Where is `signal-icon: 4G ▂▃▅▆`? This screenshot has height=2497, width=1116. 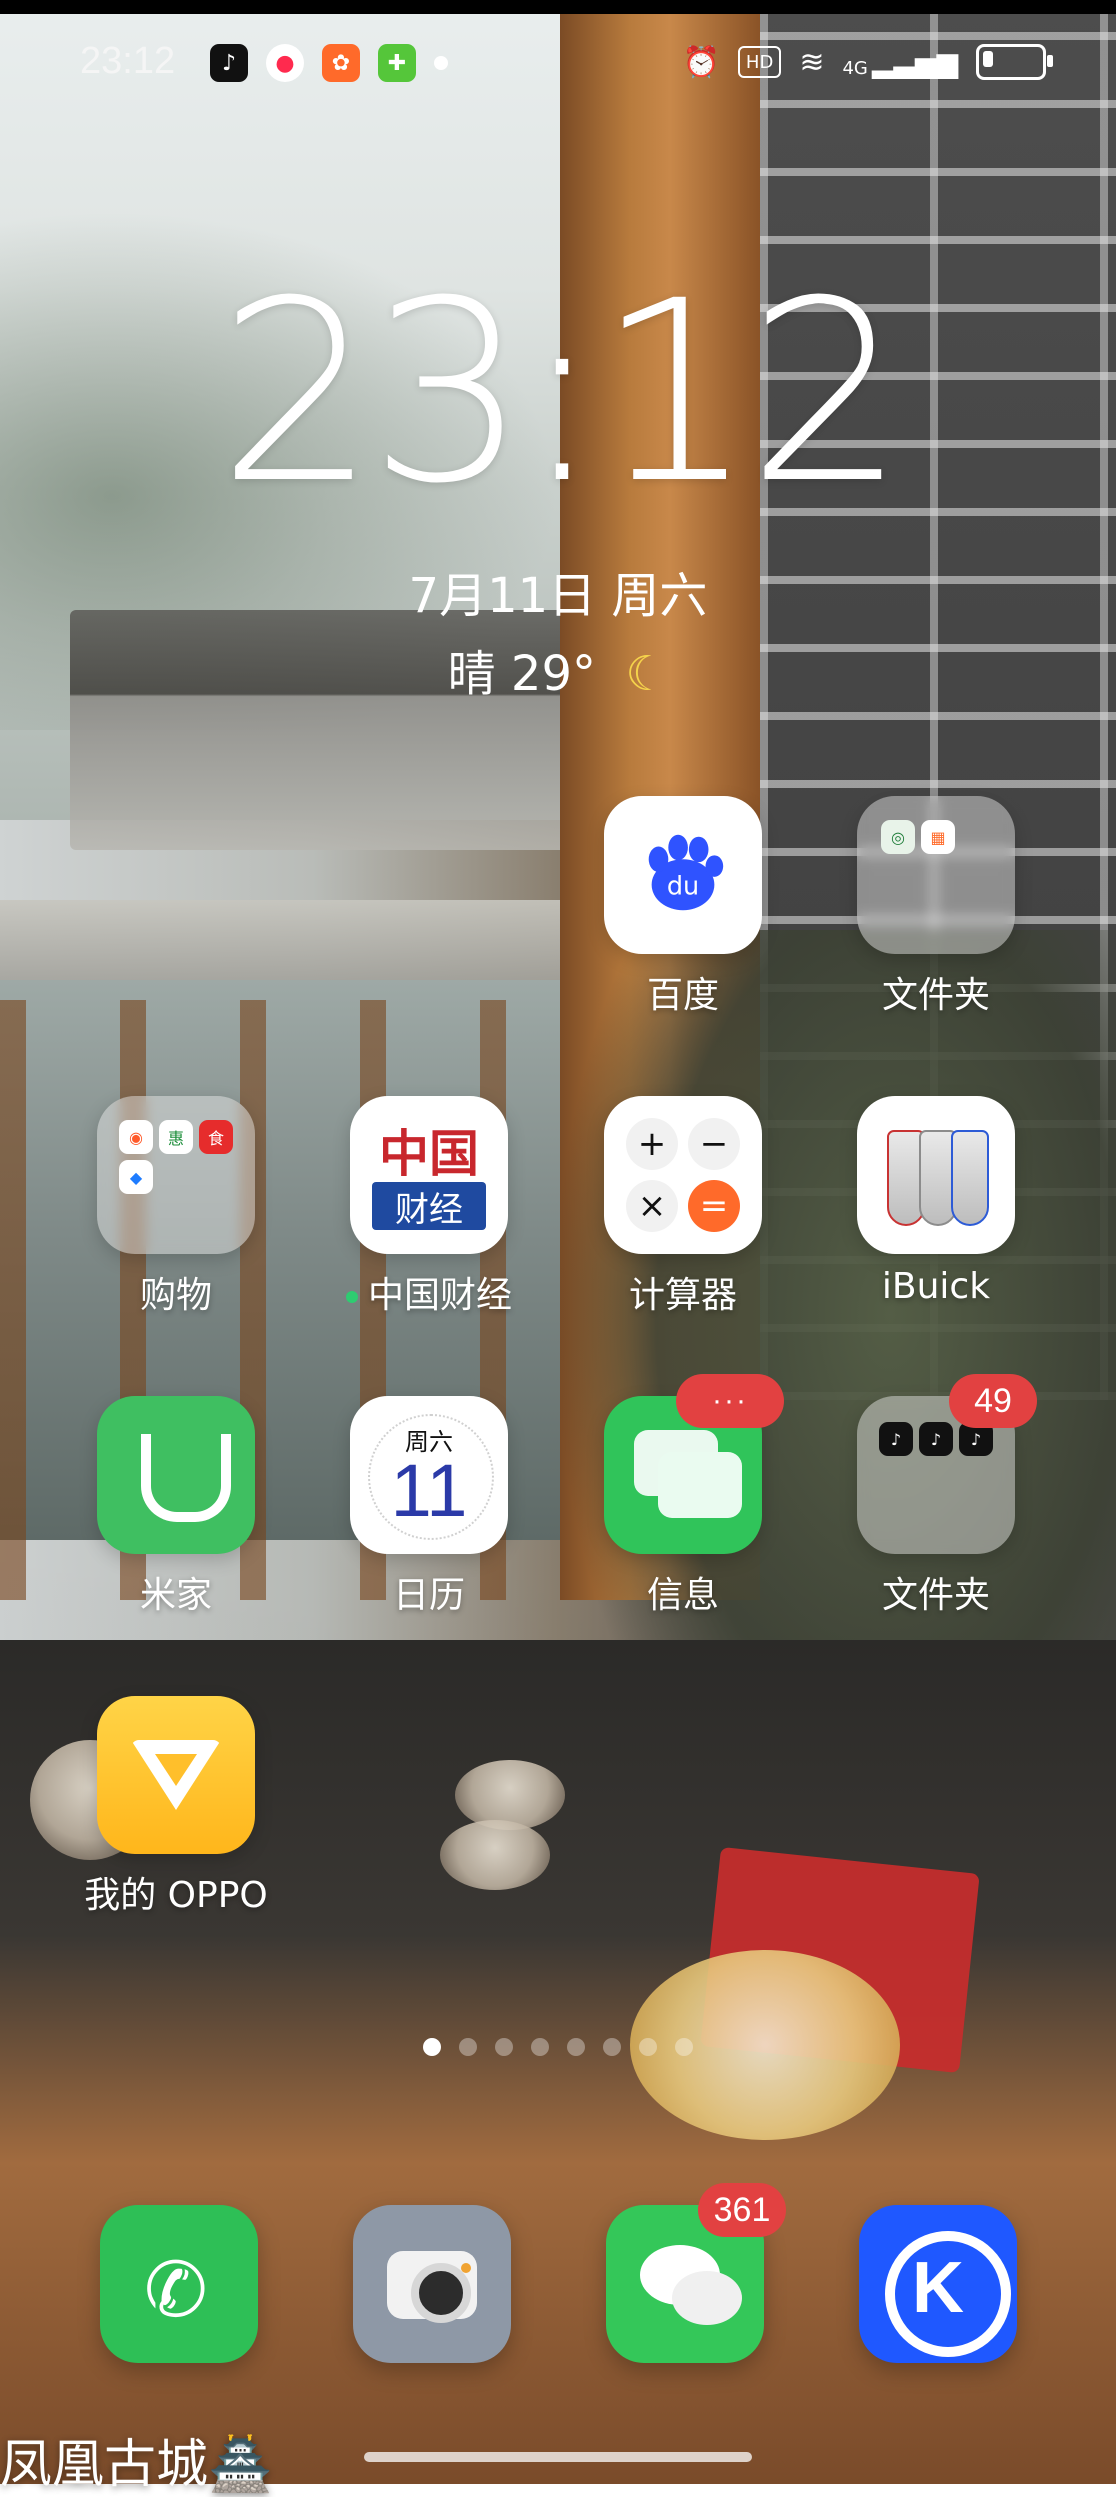
signal-icon: 4G ▂▃▅▆ is located at coordinates (900, 62).